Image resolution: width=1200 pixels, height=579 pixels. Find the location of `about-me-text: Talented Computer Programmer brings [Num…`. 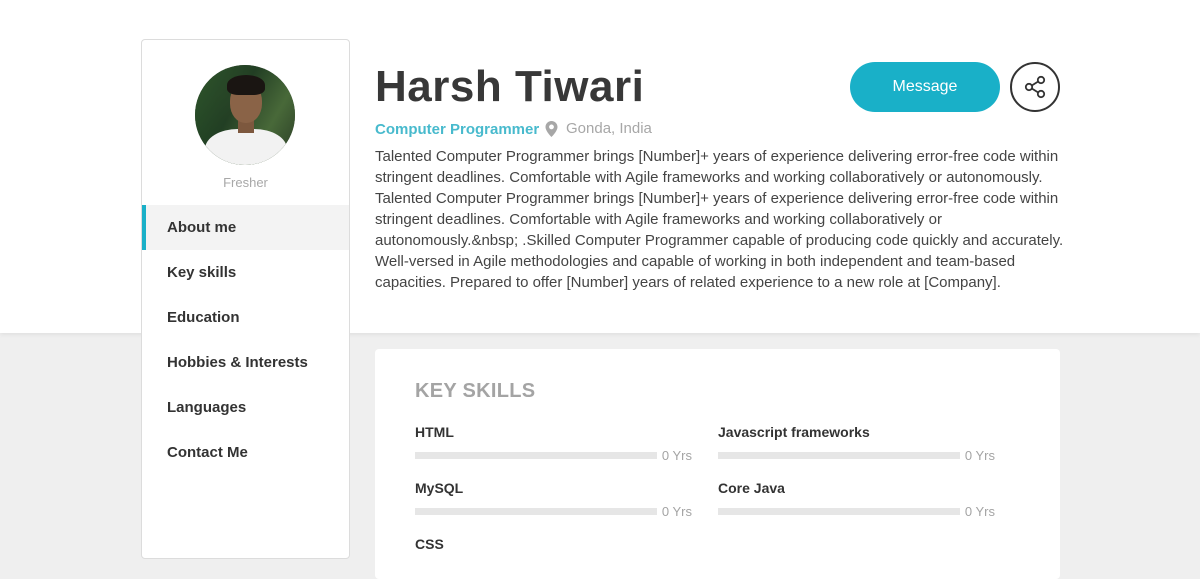

about-me-text: Talented Computer Programmer brings [Num… is located at coordinates (719, 219).